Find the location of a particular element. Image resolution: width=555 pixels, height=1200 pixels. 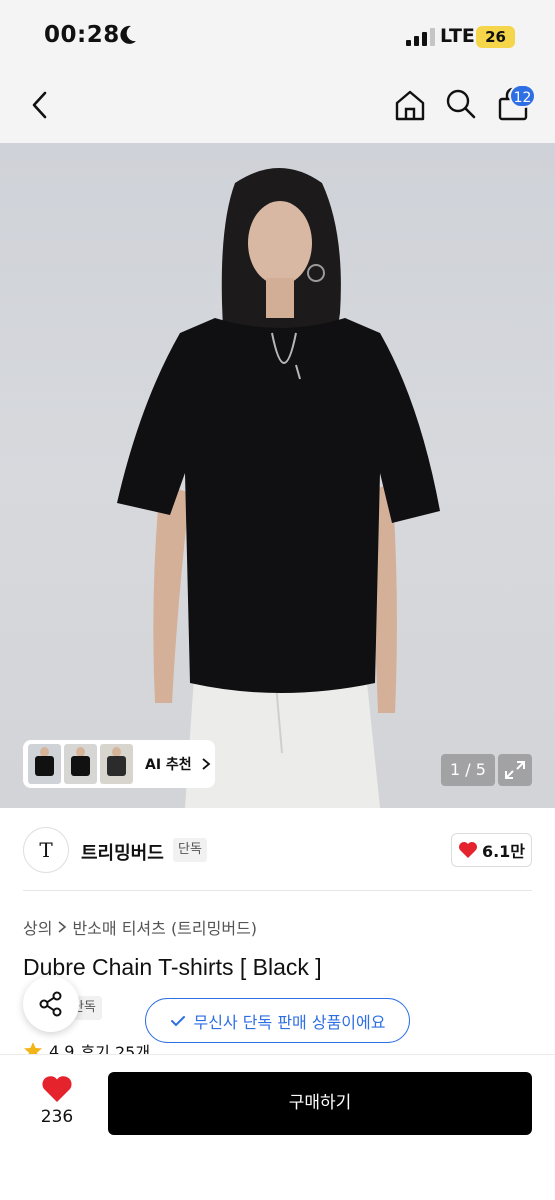

status-bar: 00:28 LTE 26 is located at coordinates (277, 35).